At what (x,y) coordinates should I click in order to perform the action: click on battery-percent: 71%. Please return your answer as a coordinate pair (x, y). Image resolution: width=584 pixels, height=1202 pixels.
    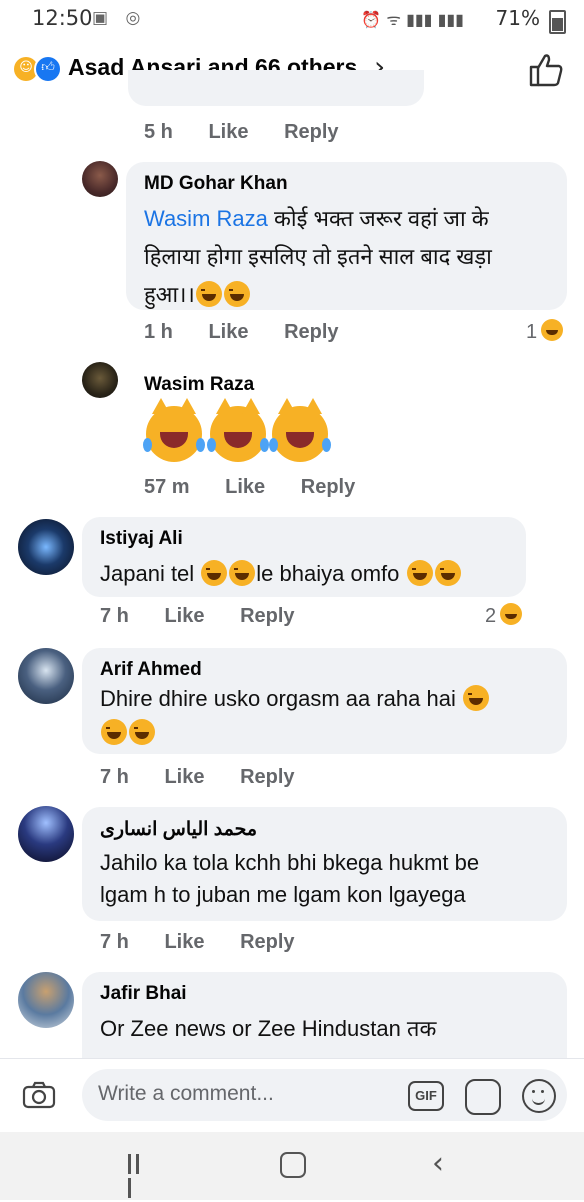
    Looking at the image, I should click on (517, 18).